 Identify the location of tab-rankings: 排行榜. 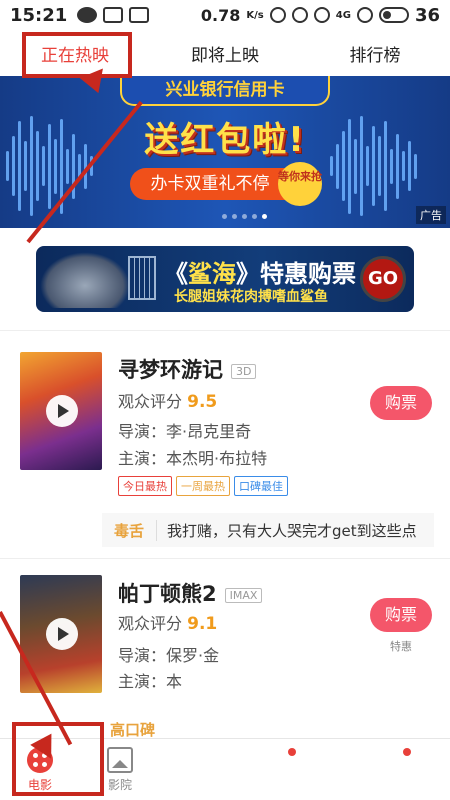
(375, 53).